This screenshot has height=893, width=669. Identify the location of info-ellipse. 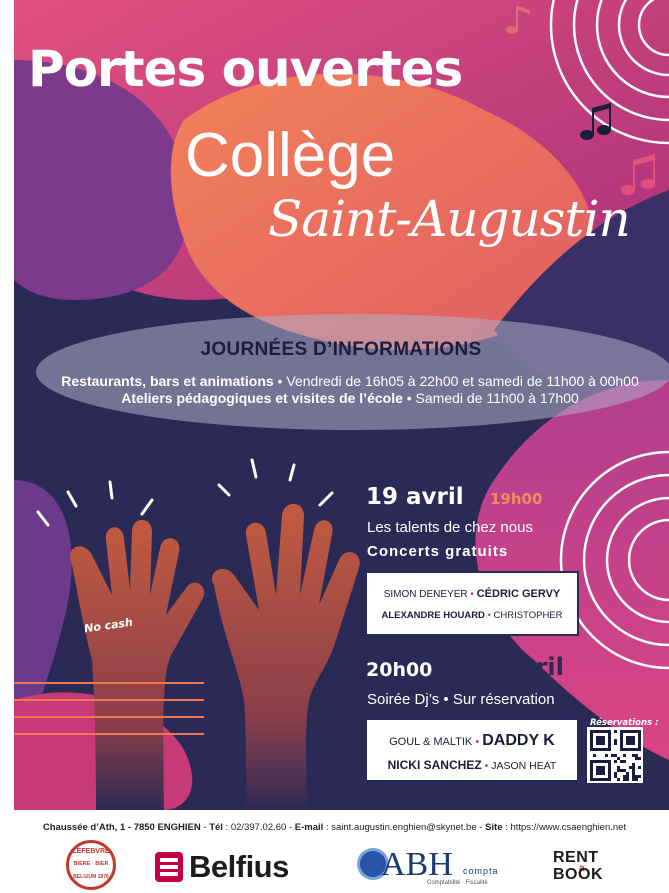
(352, 372).